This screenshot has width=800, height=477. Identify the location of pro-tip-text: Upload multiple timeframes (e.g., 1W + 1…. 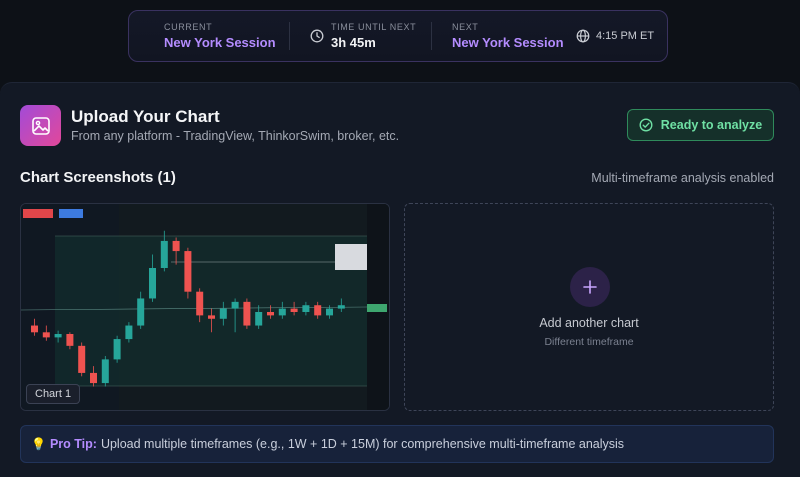
(362, 444).